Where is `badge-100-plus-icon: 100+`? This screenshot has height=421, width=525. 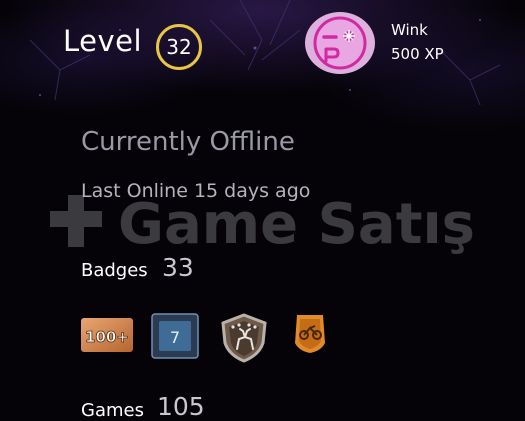 badge-100-plus-icon: 100+ is located at coordinates (107, 335).